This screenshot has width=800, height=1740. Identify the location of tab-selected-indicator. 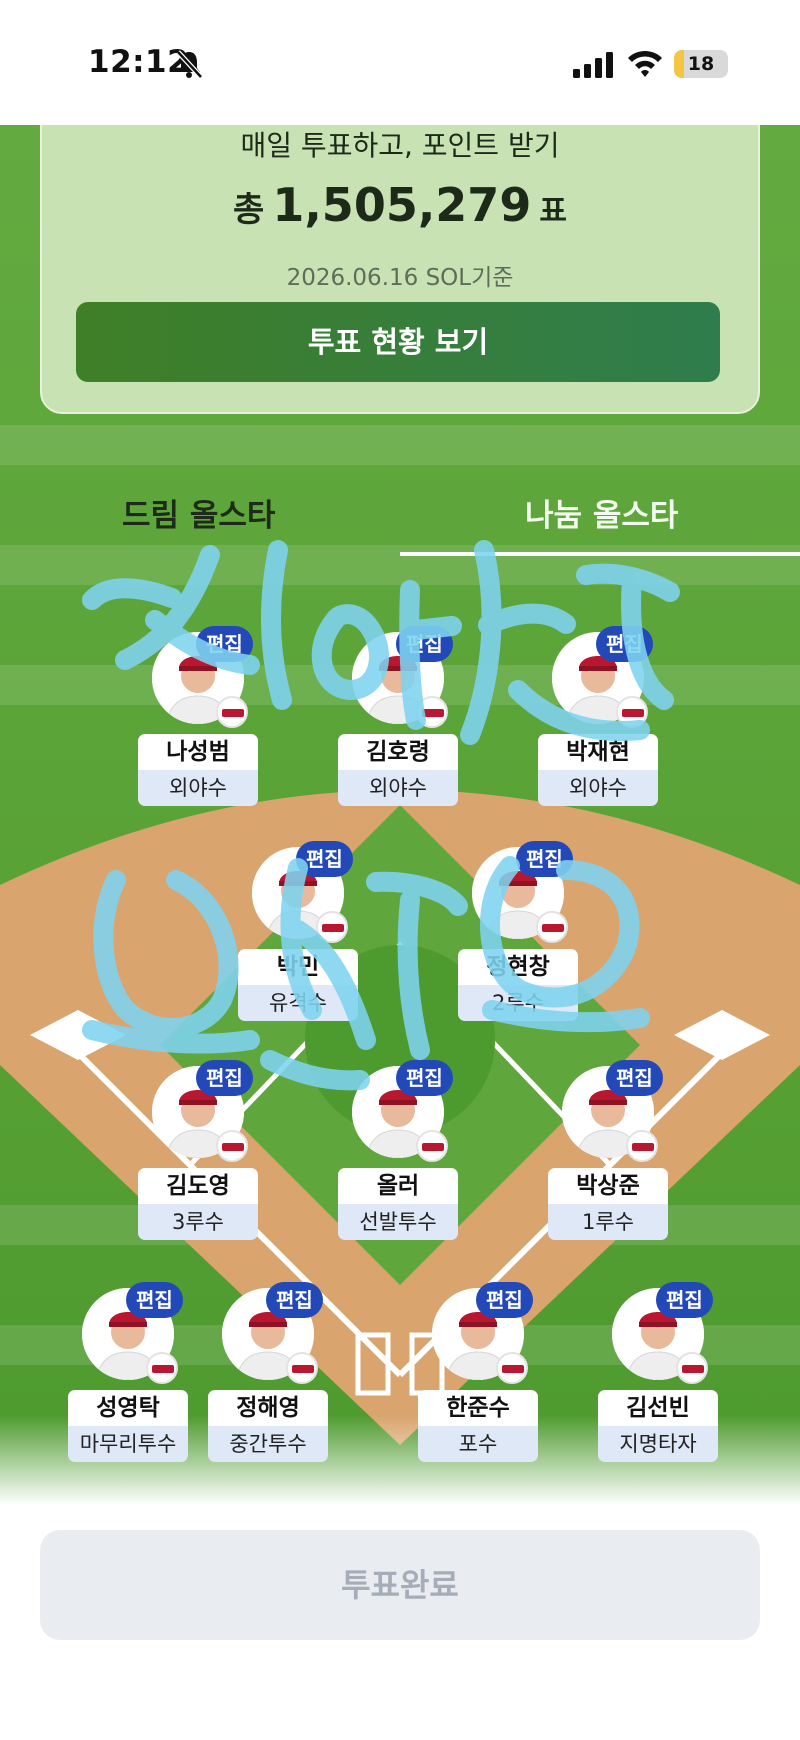
(600, 554).